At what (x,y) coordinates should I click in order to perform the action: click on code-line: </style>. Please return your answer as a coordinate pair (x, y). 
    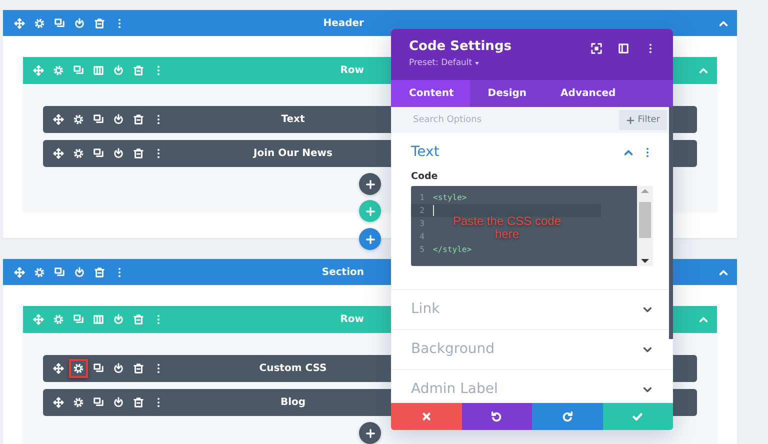
    Looking at the image, I should click on (453, 250).